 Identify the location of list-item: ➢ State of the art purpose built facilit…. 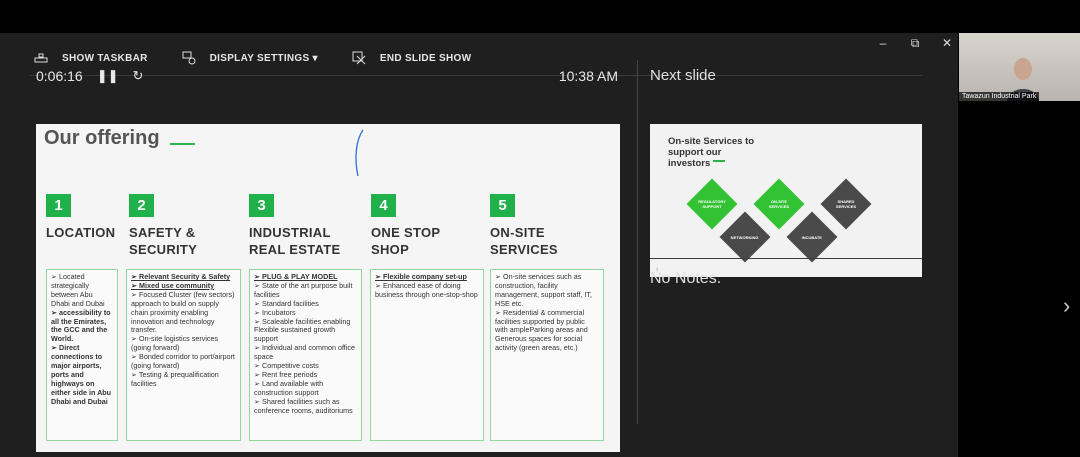
(303, 289).